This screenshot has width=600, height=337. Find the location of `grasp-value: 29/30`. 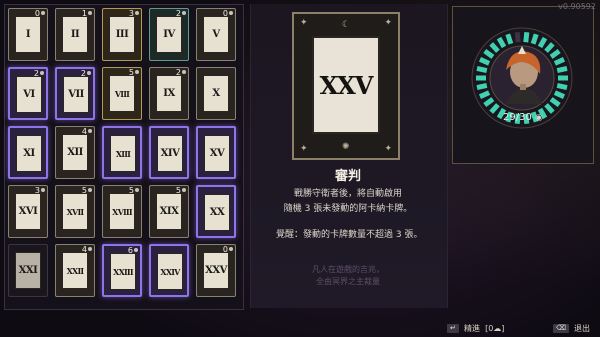

grasp-value: 29/30 is located at coordinates (517, 117).